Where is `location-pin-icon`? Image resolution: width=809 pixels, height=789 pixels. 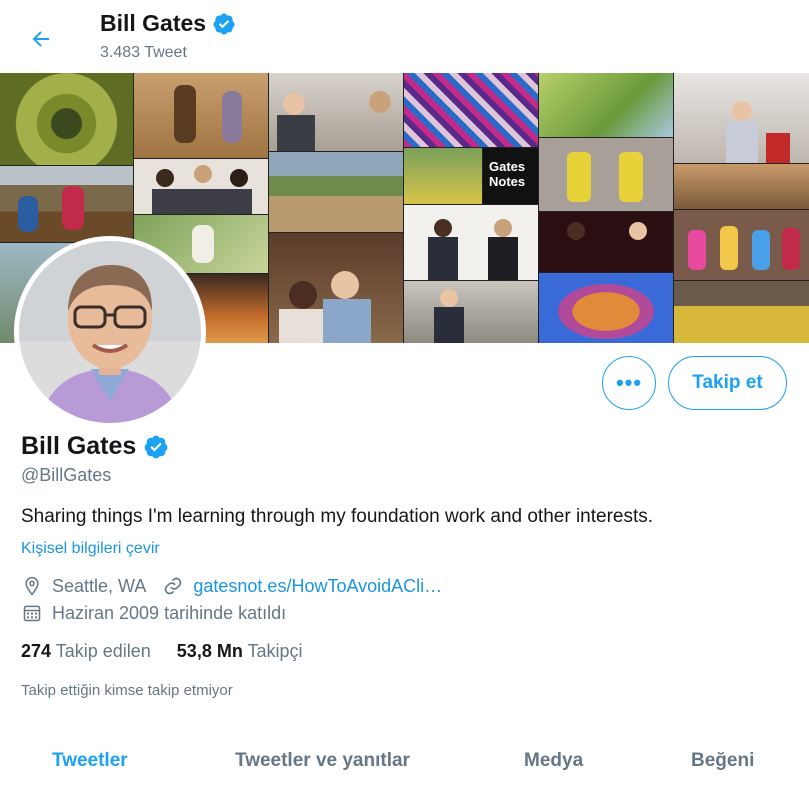
location-pin-icon is located at coordinates (32, 586).